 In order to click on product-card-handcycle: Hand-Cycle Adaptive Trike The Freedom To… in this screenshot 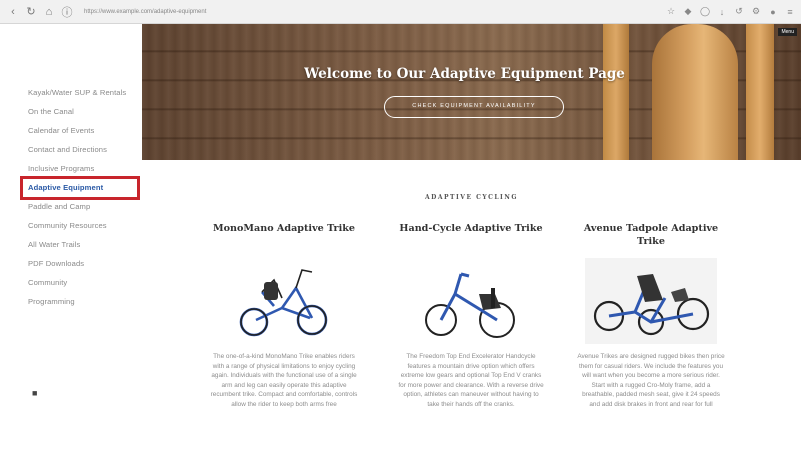, I will do `click(471, 315)`.